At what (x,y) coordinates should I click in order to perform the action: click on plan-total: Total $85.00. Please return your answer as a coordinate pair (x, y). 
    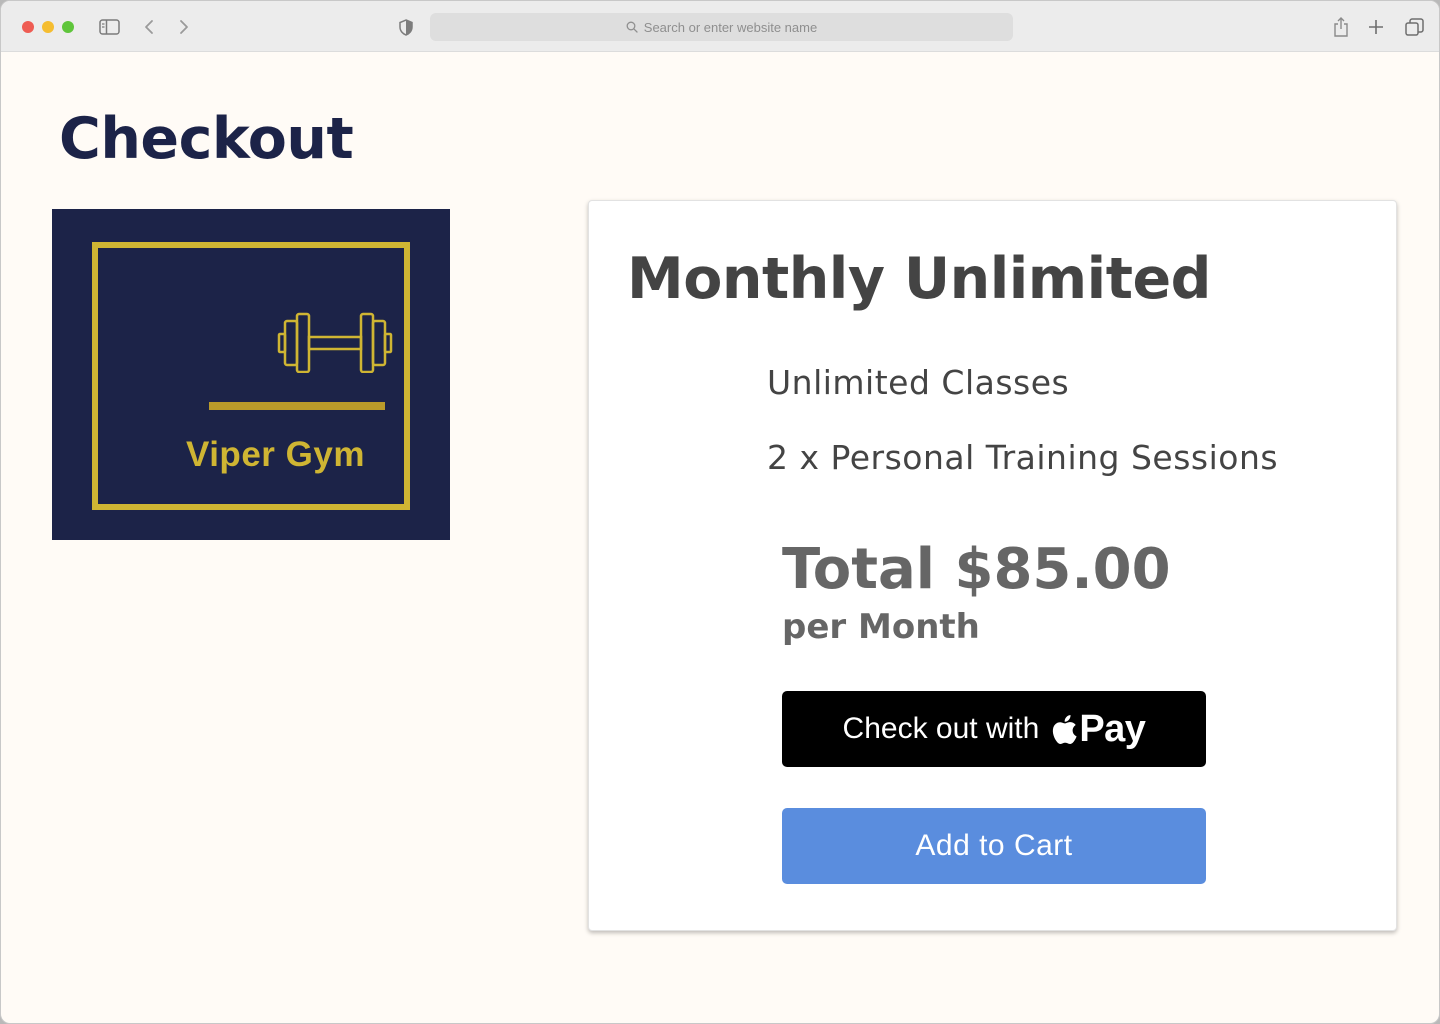
    Looking at the image, I should click on (976, 569).